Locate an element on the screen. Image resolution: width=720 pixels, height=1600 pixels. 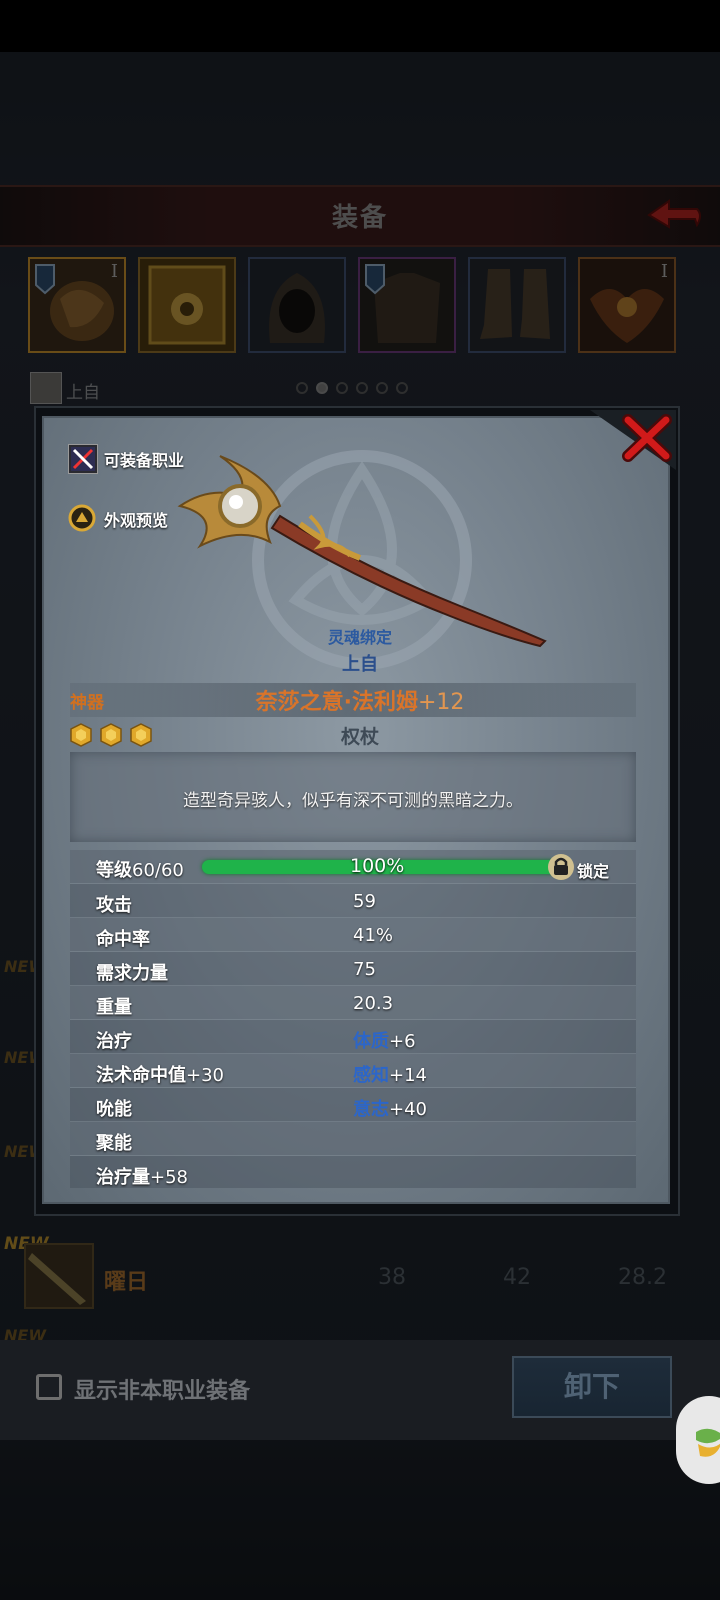
item-description: 造型奇异骇人，似乎有深不可测的黑暗之力。 is located at coordinates (353, 801).